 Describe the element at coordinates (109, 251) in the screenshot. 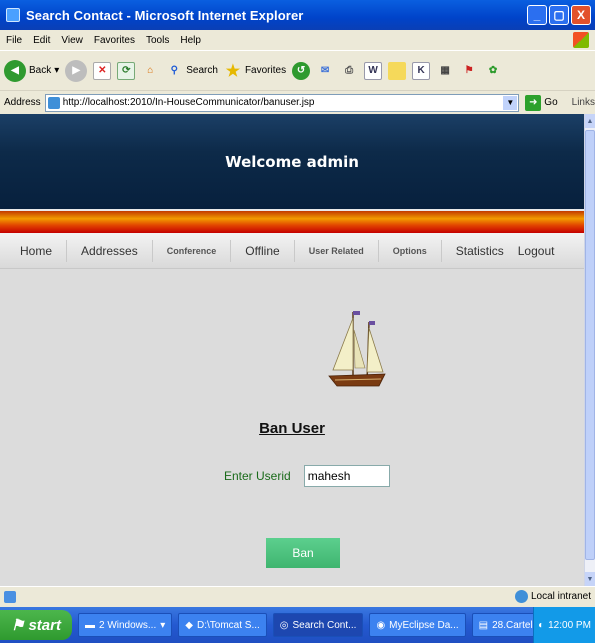

I see `nav-addresses: Addresses` at that location.